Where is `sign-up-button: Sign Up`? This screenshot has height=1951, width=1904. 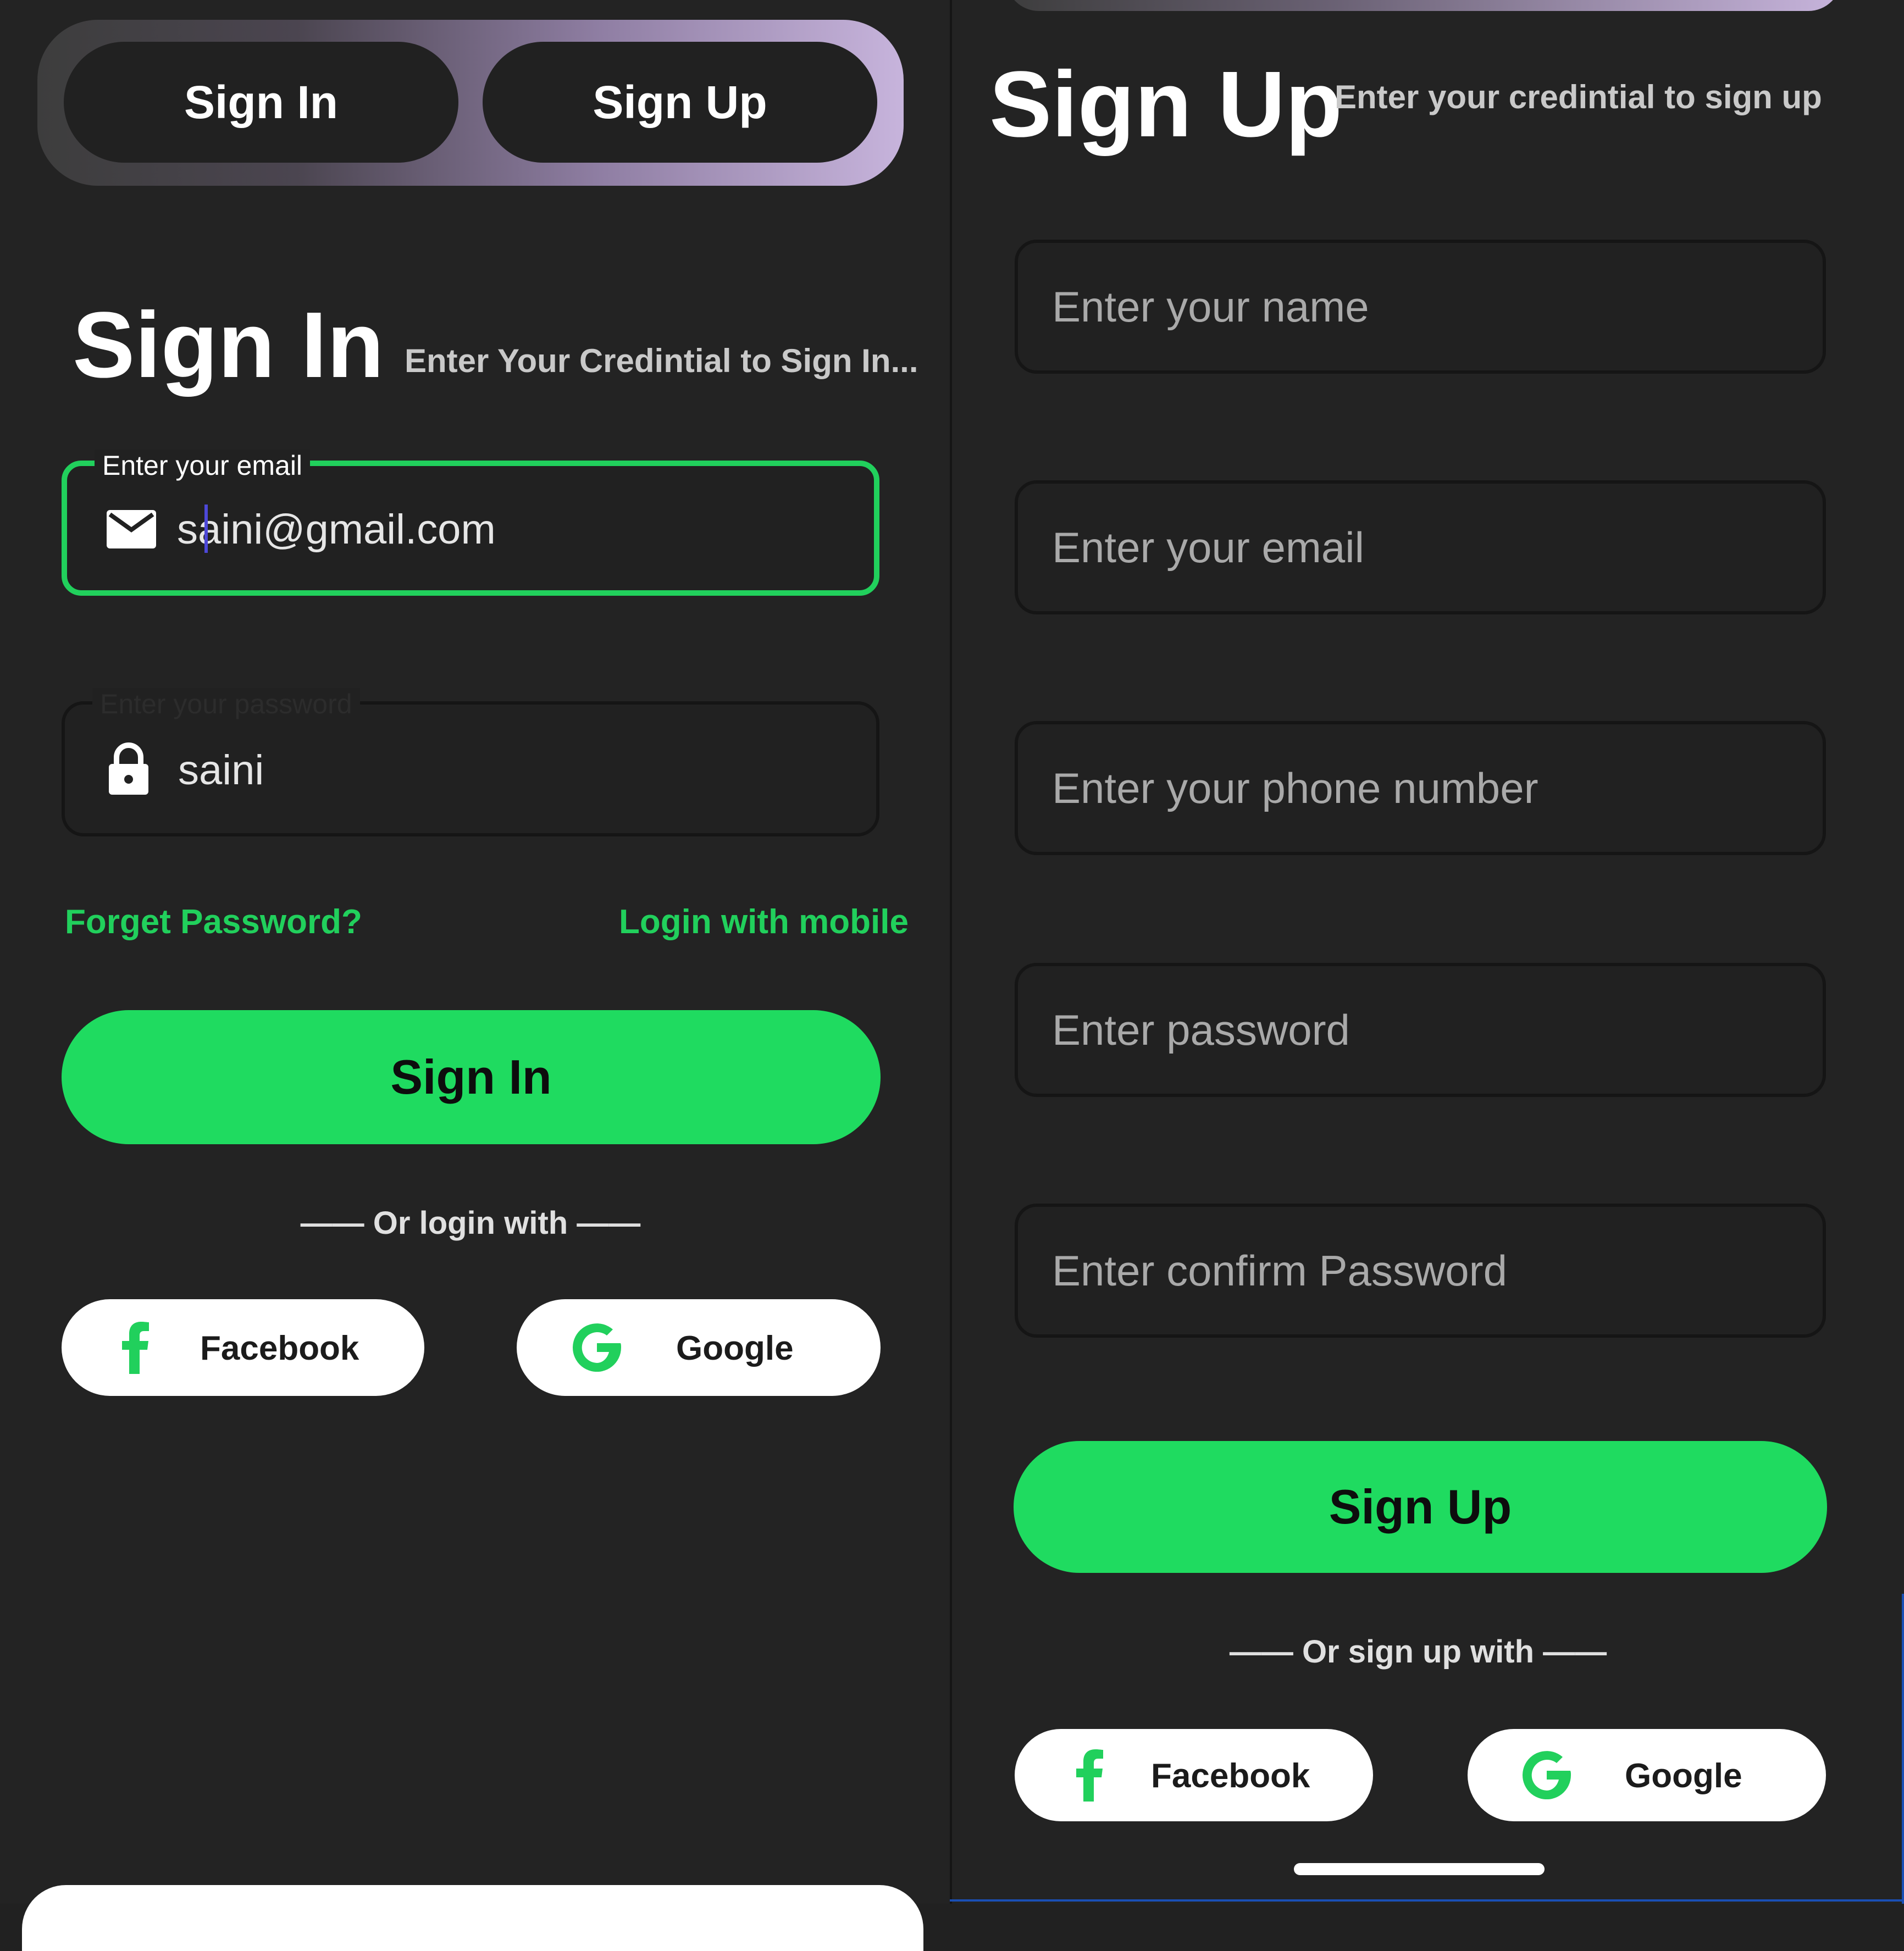
sign-up-button: Sign Up is located at coordinates (1420, 1507).